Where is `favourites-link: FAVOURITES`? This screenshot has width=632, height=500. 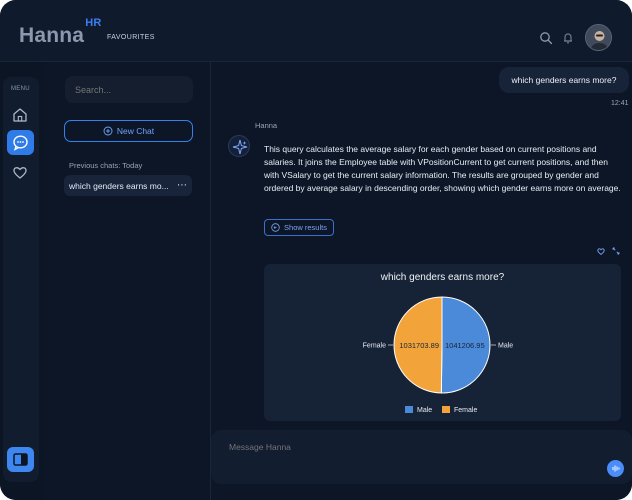 favourites-link: FAVOURITES is located at coordinates (131, 37).